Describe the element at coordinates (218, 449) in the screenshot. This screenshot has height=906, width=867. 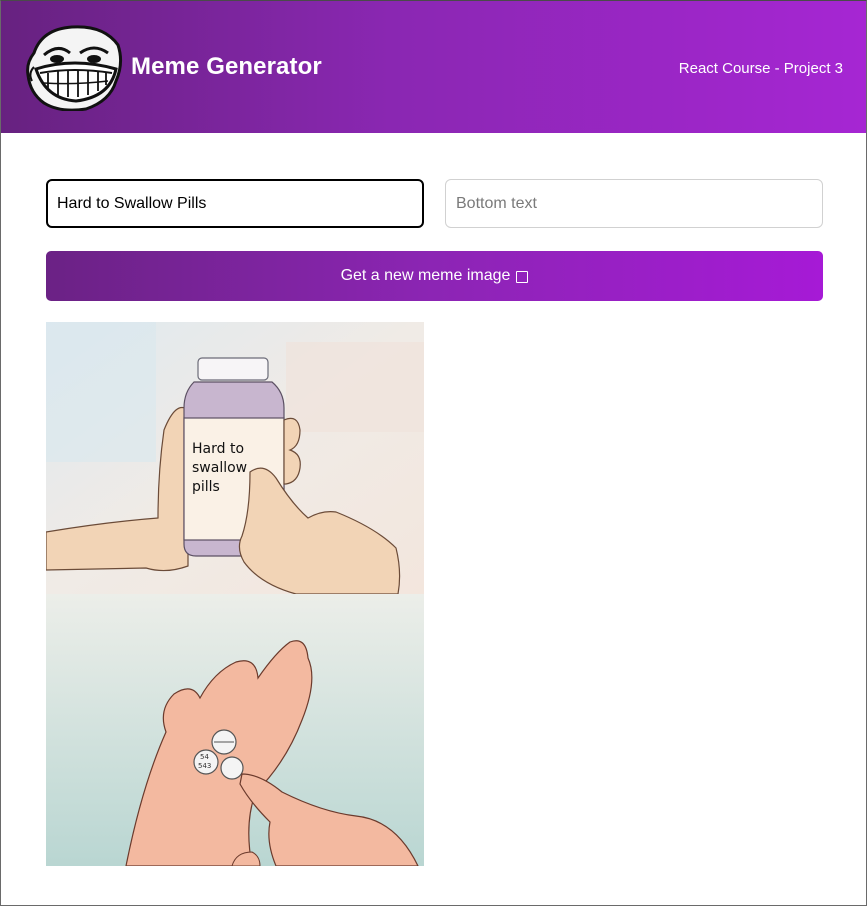
I see `bottle-label-line-1: Hard to` at that location.